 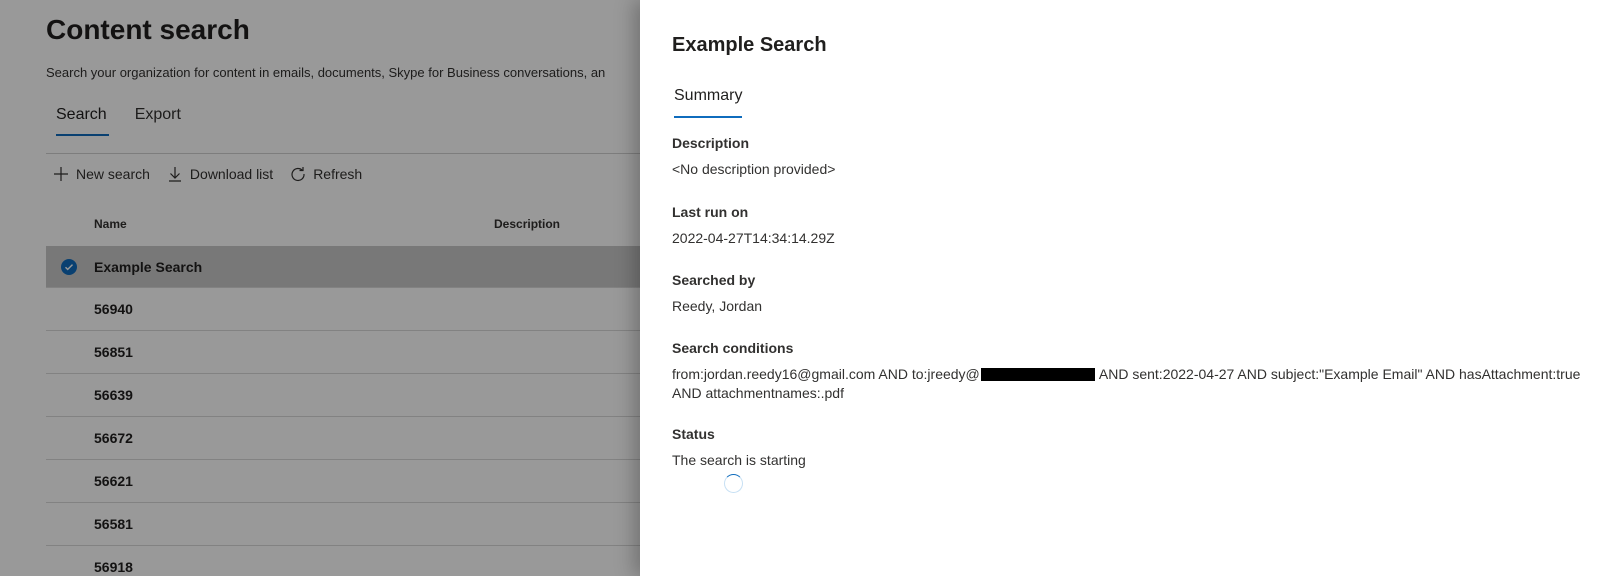 What do you see at coordinates (754, 169) in the screenshot?
I see `description-value: <No description provided>` at bounding box center [754, 169].